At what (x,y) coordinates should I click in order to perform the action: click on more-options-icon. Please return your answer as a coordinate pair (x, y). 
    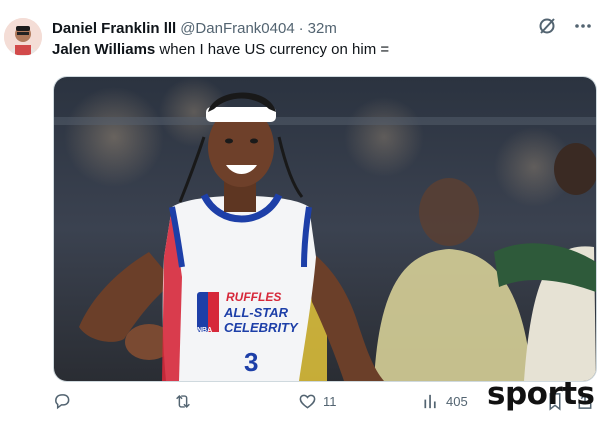
    Looking at the image, I should click on (583, 26).